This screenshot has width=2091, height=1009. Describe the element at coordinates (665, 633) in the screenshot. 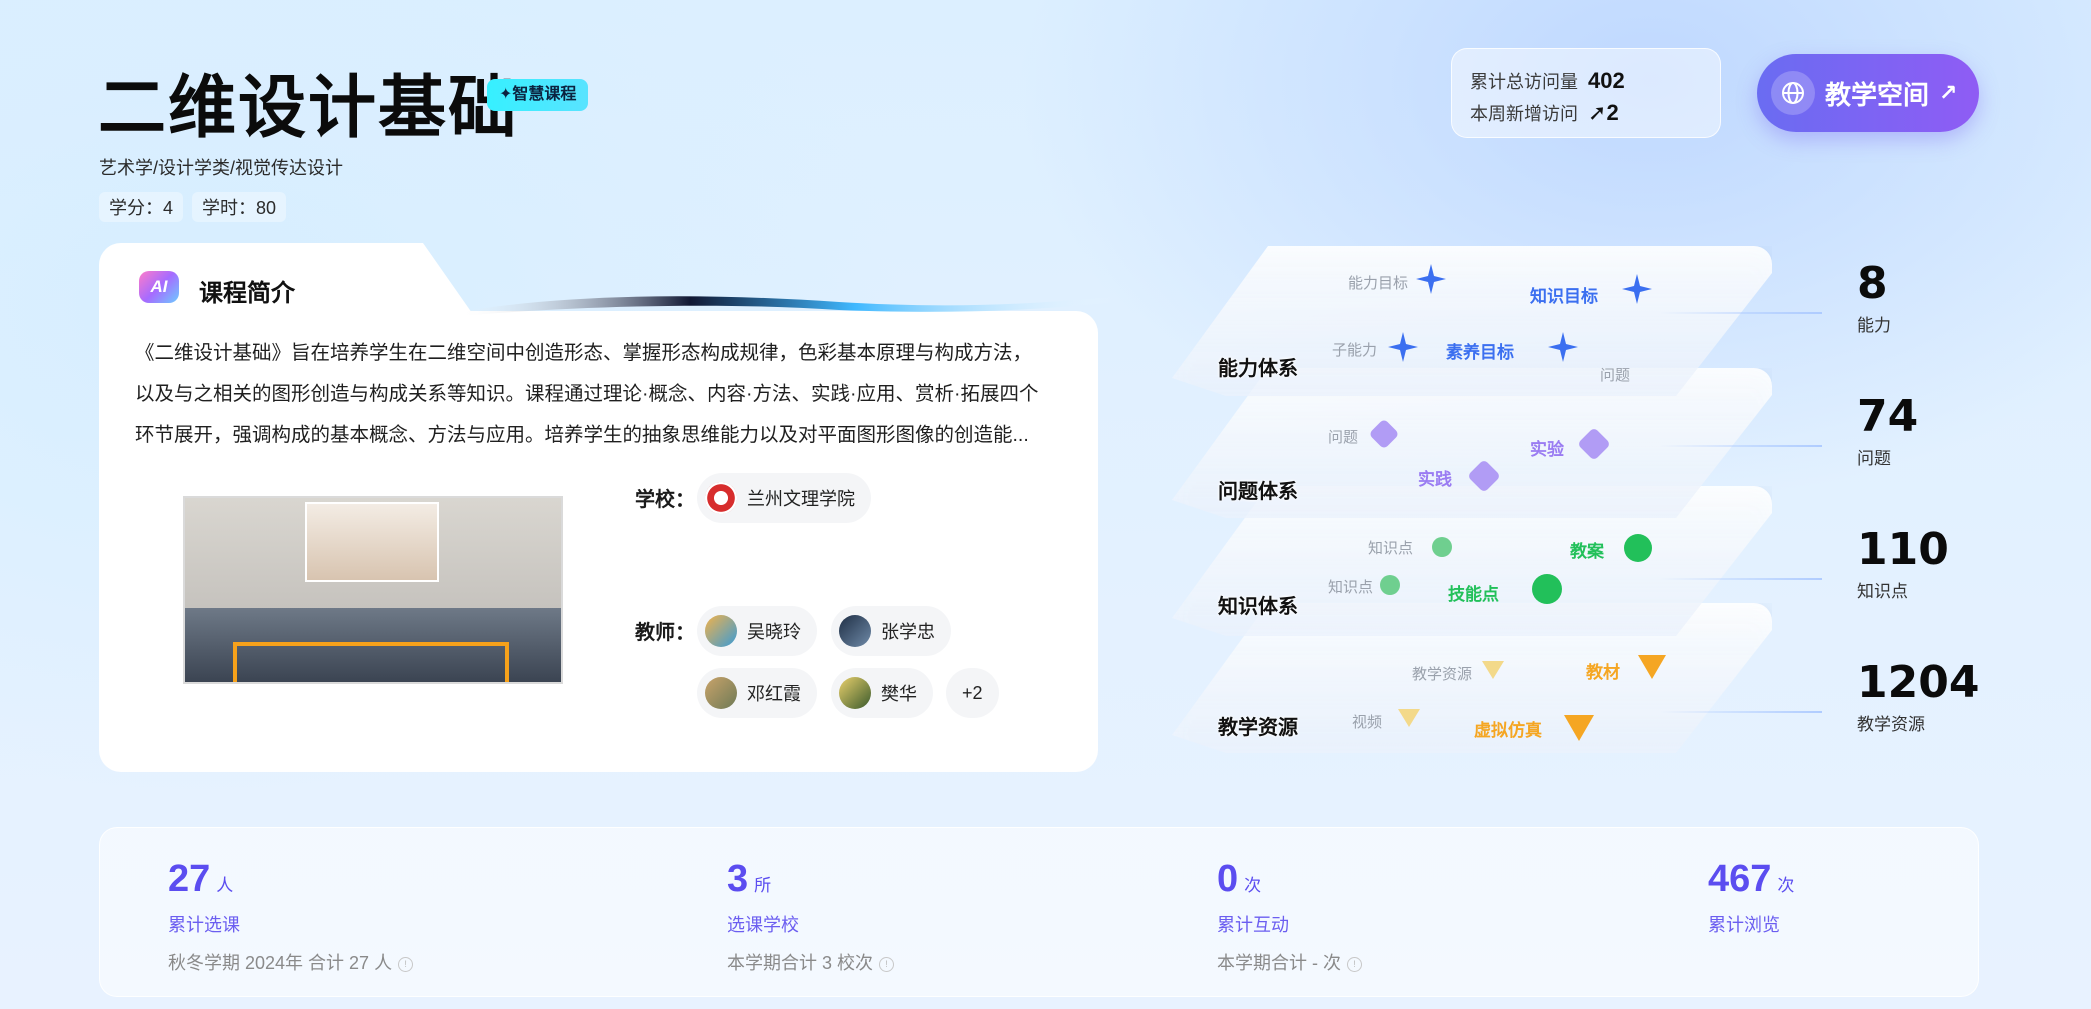

I see `teacher-label: 教师：` at that location.